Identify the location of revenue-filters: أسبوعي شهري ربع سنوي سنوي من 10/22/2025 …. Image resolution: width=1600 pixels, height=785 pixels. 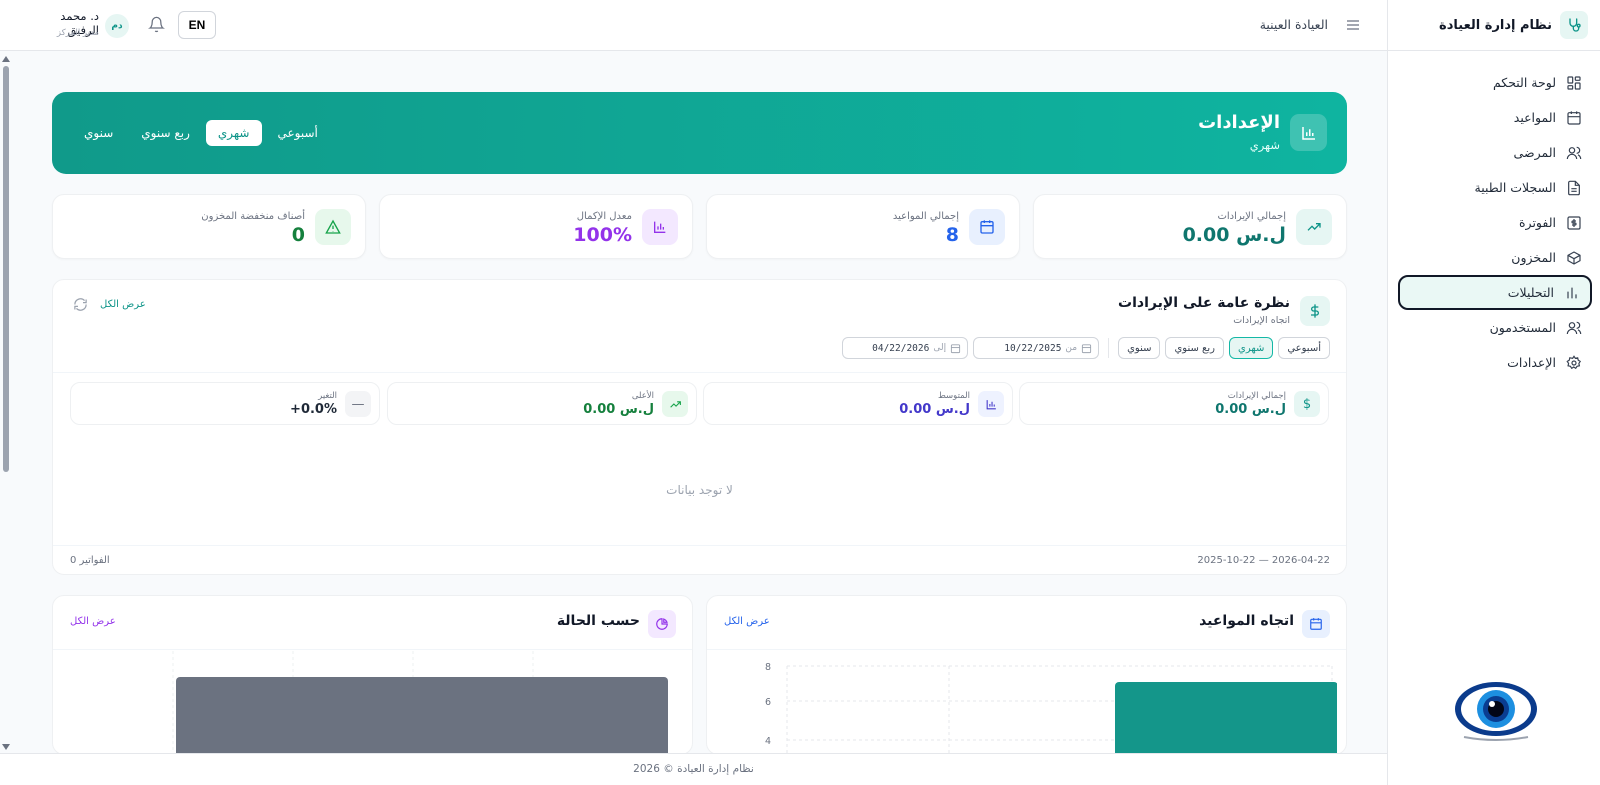
(1086, 348).